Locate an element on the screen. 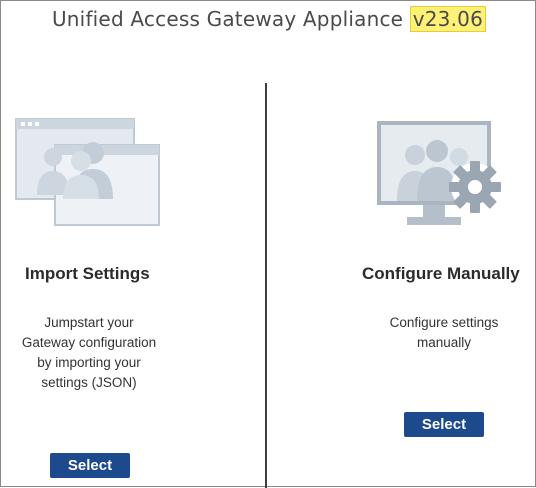 This screenshot has width=536, height=488. page-title: Unified Access Gateway Appliance v23.06 is located at coordinates (268, 19).